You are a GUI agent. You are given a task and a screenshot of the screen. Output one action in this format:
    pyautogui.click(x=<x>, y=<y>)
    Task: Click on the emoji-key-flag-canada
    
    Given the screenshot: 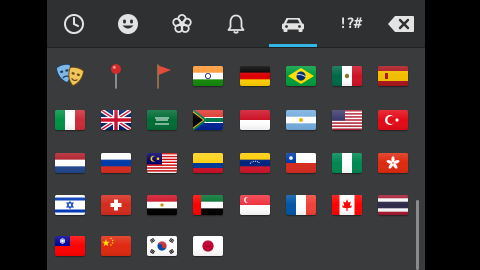 What is the action you would take?
    pyautogui.click(x=347, y=205)
    